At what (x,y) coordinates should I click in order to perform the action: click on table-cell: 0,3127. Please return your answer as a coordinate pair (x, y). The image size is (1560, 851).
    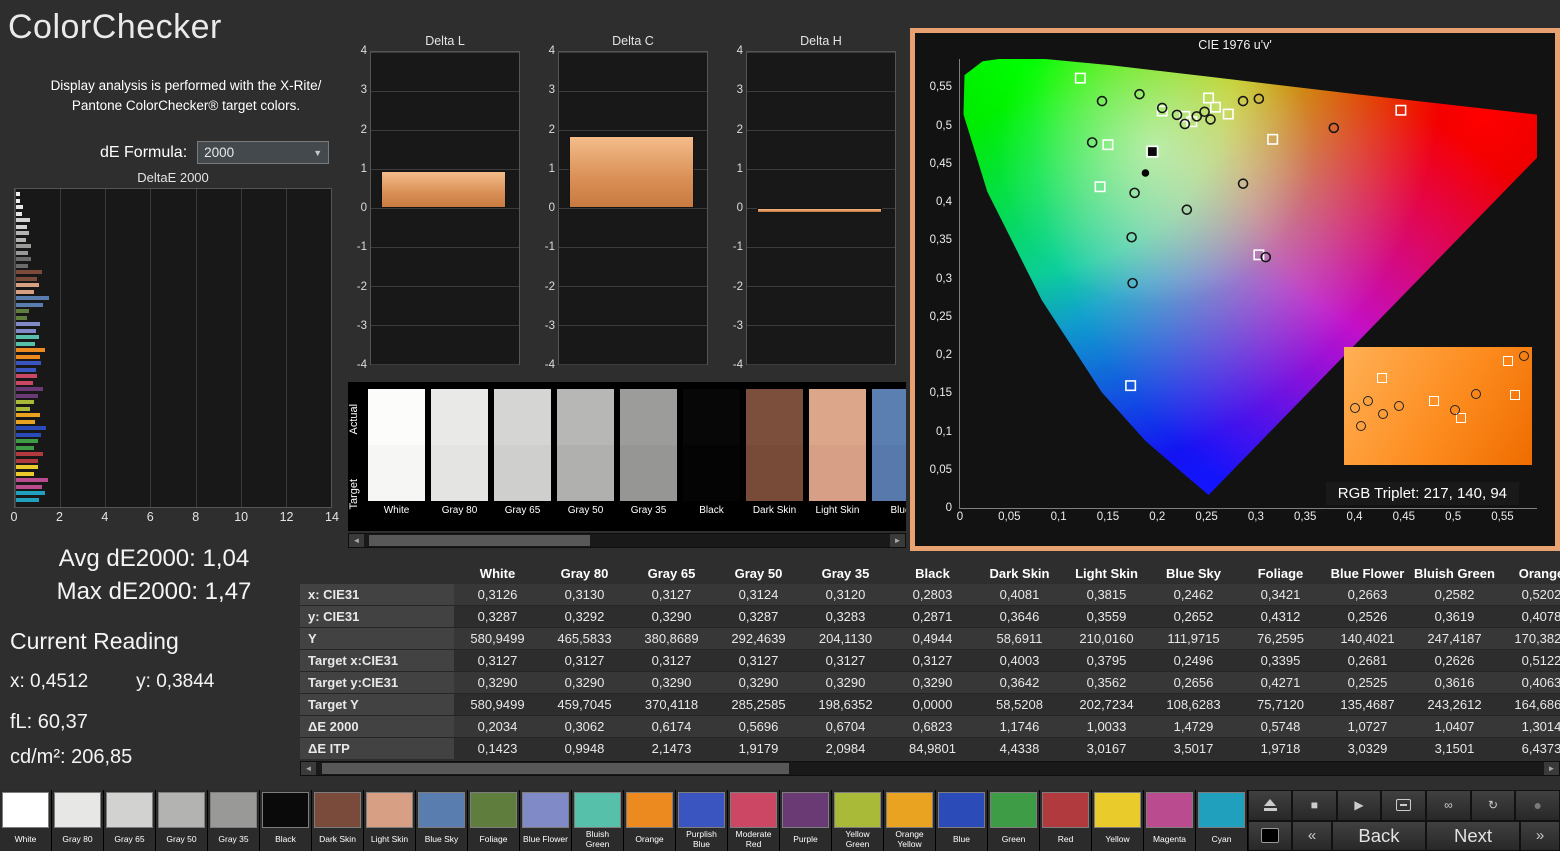
    Looking at the image, I should click on (845, 660).